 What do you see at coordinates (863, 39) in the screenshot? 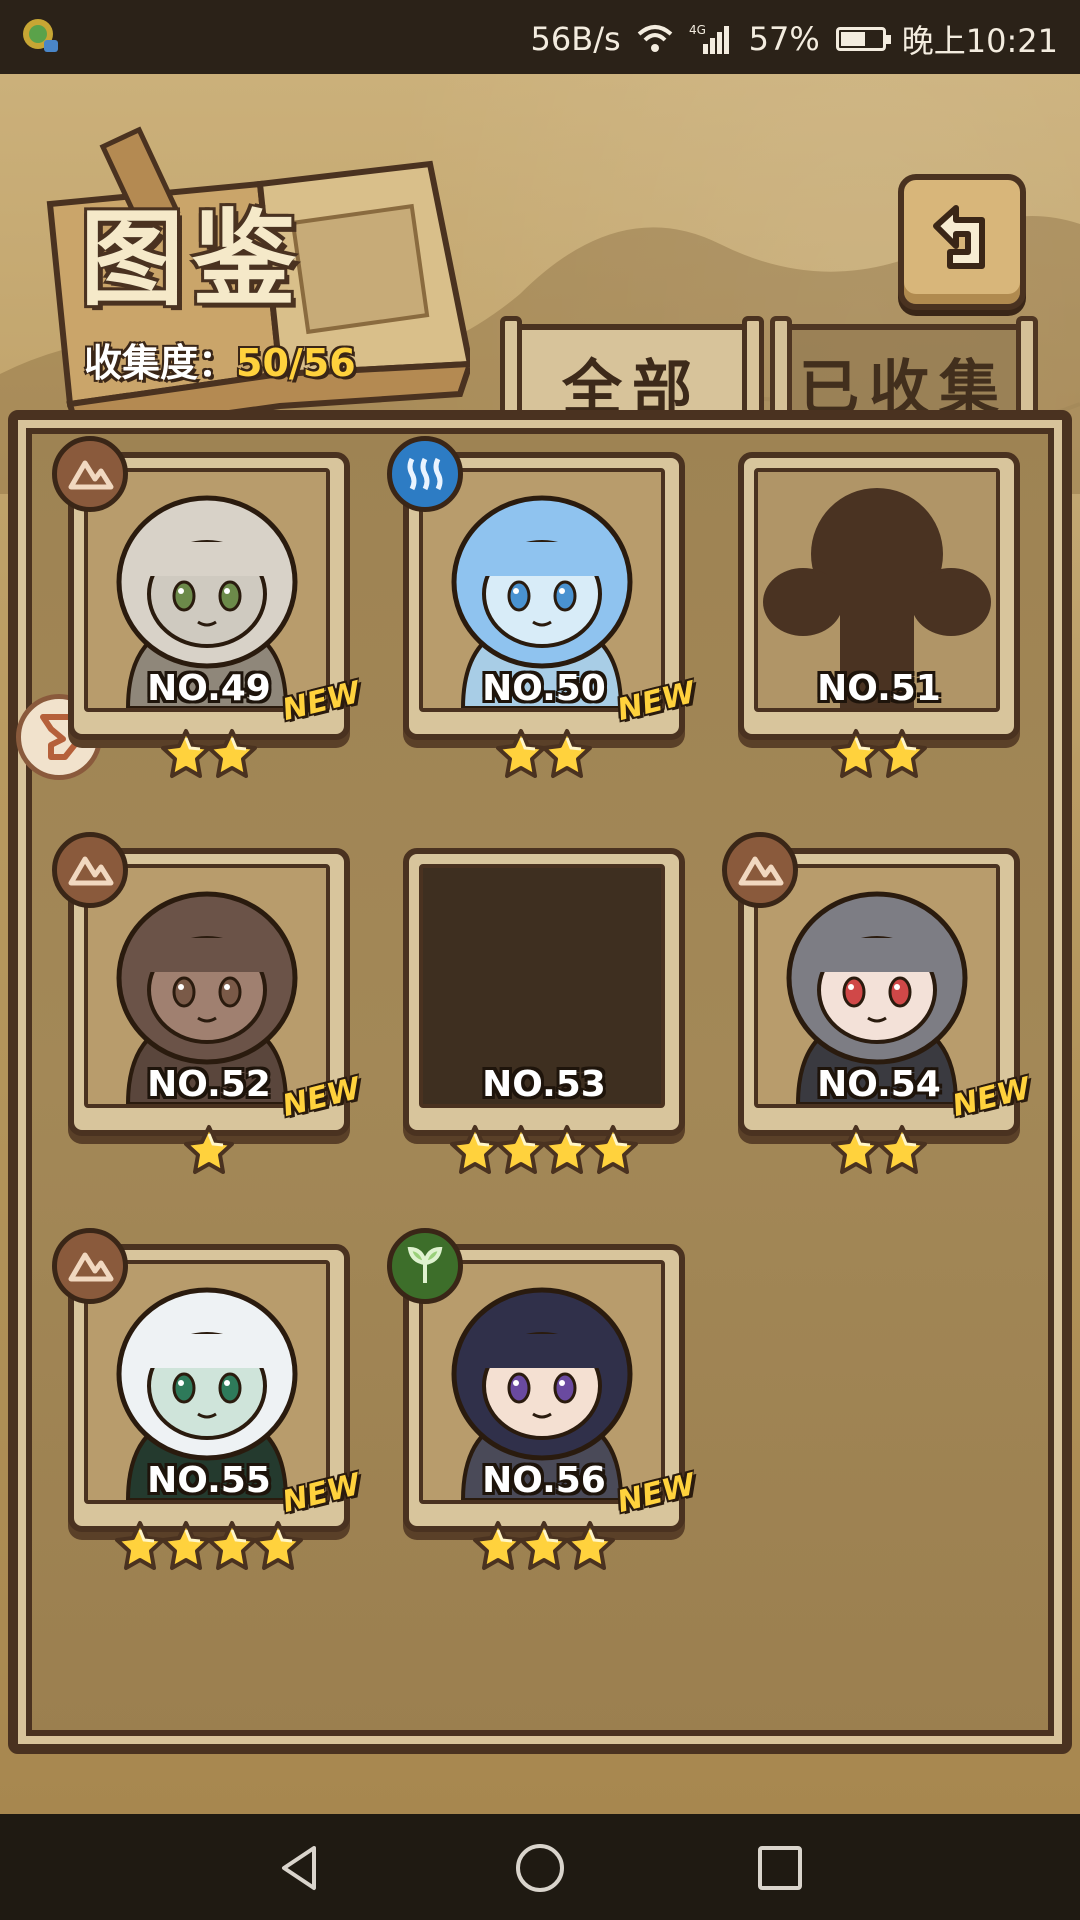
I see `battery-icon` at bounding box center [863, 39].